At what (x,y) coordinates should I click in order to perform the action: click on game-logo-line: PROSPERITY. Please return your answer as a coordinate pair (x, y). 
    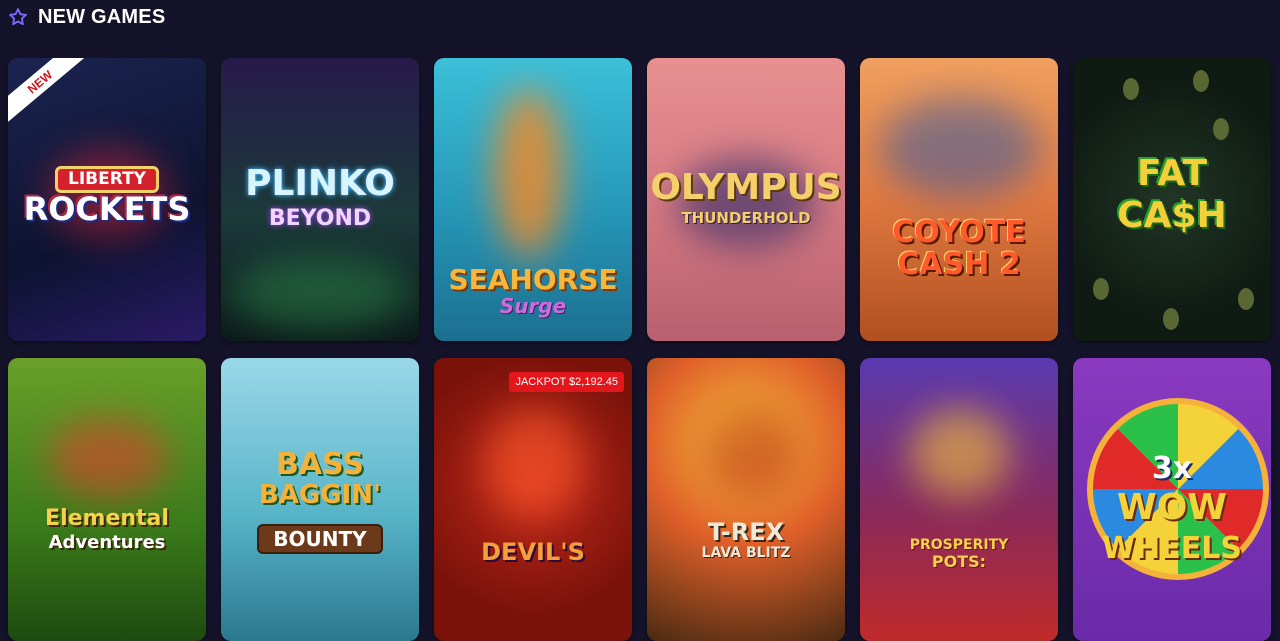
    Looking at the image, I should click on (959, 545).